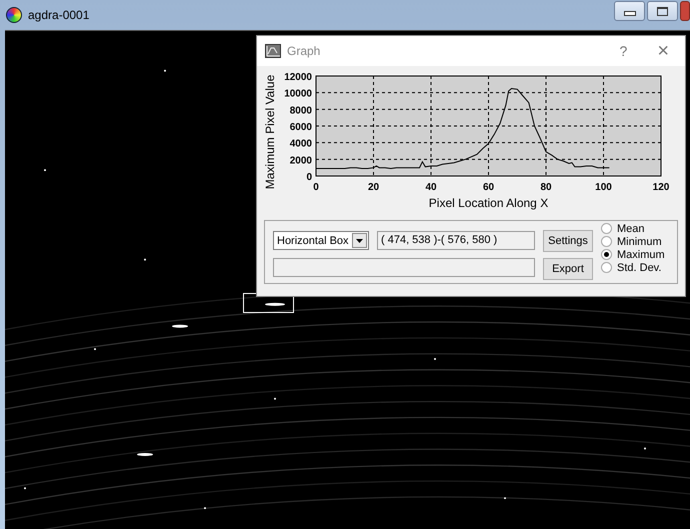  I want to click on coordinates-field: ( 474, 538 )-( 576, 580 ), so click(456, 240).